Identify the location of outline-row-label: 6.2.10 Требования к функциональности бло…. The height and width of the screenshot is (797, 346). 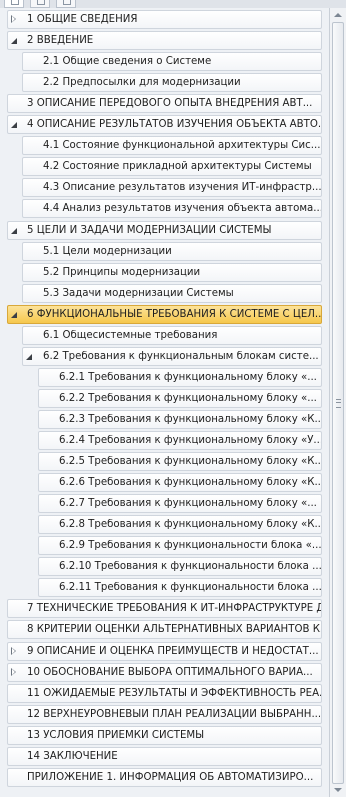
(190, 566).